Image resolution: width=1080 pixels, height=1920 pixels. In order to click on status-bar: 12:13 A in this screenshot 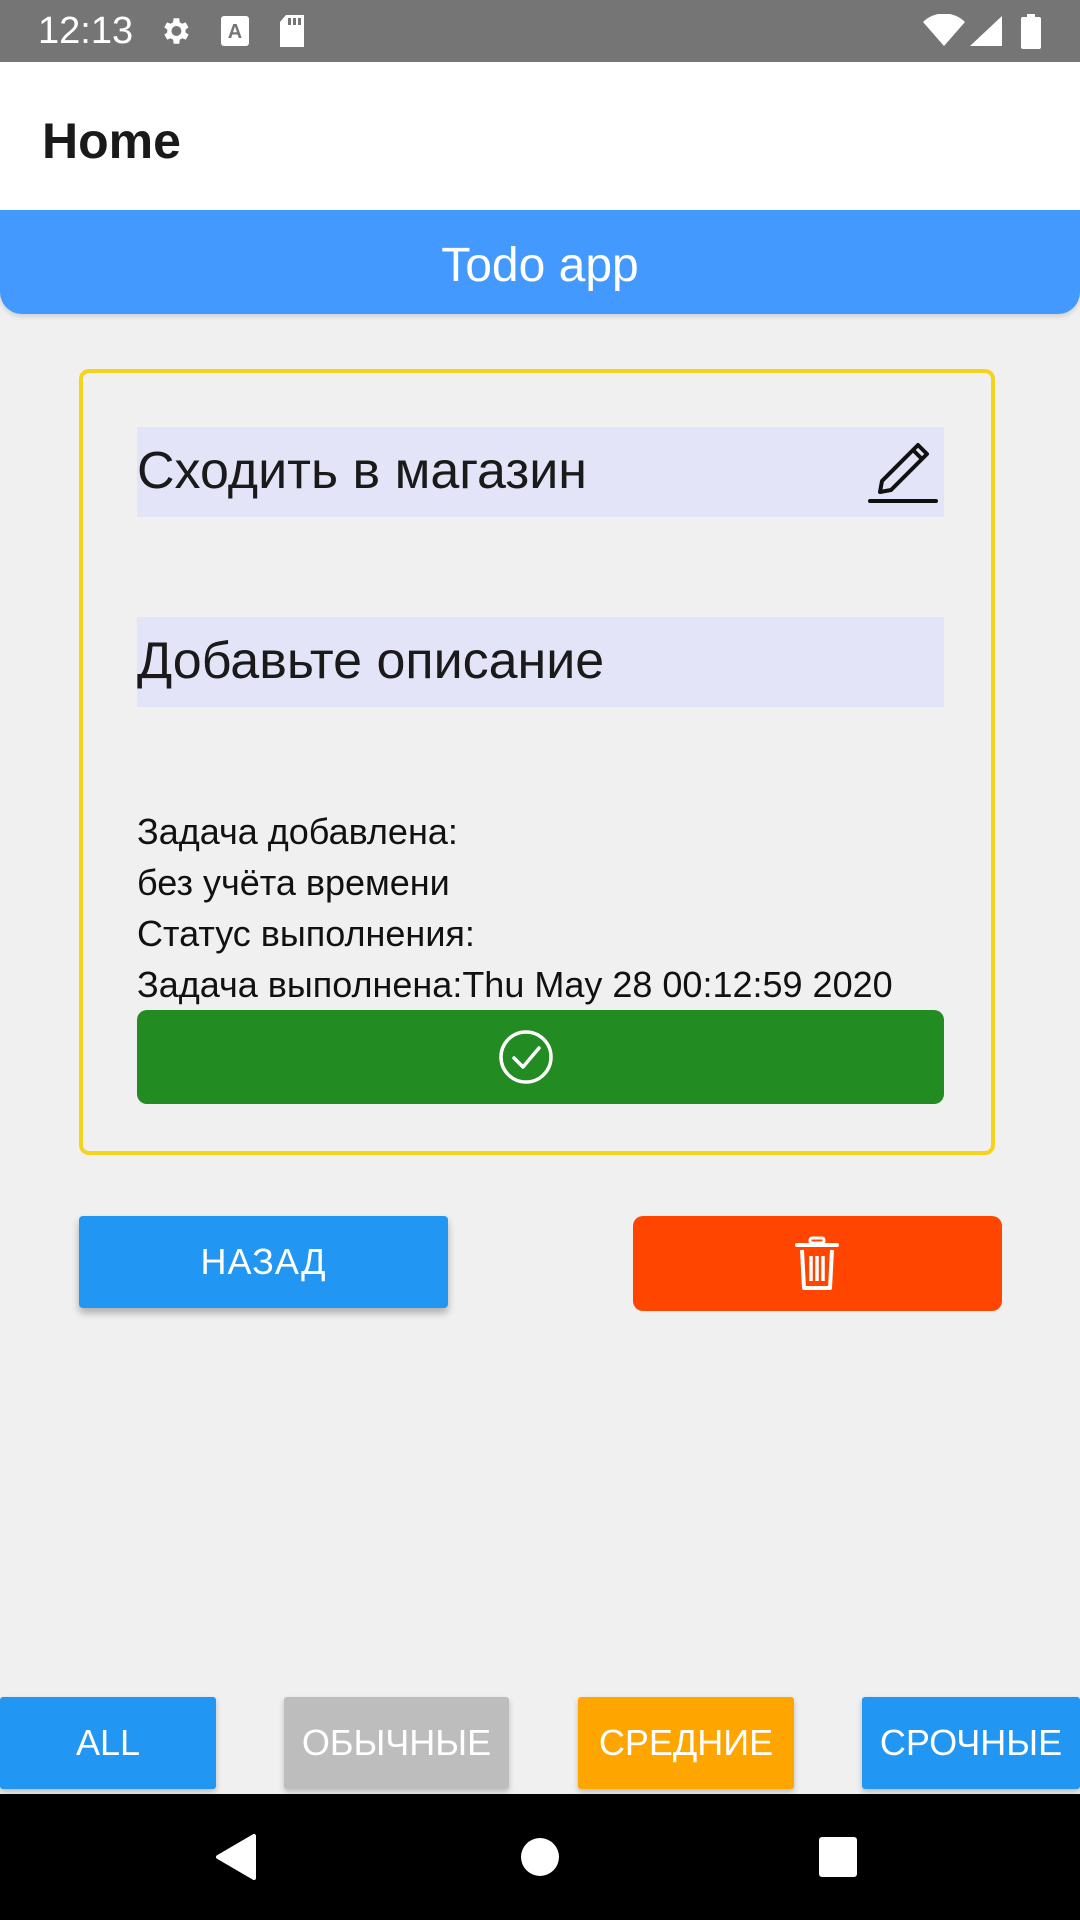, I will do `click(540, 31)`.